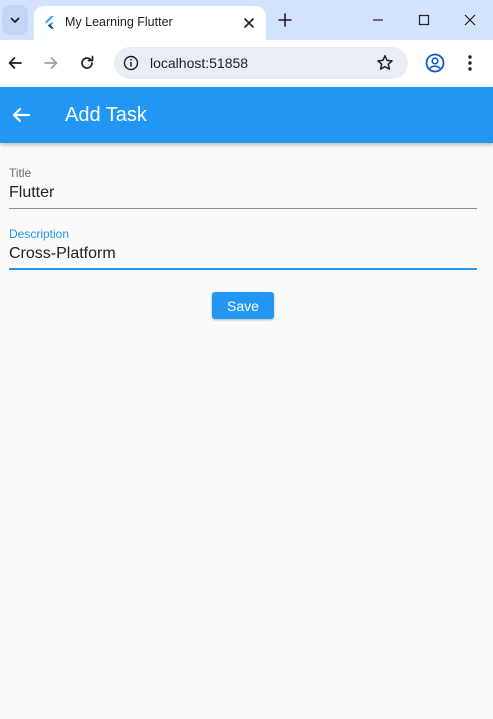  What do you see at coordinates (131, 63) in the screenshot?
I see `info-icon` at bounding box center [131, 63].